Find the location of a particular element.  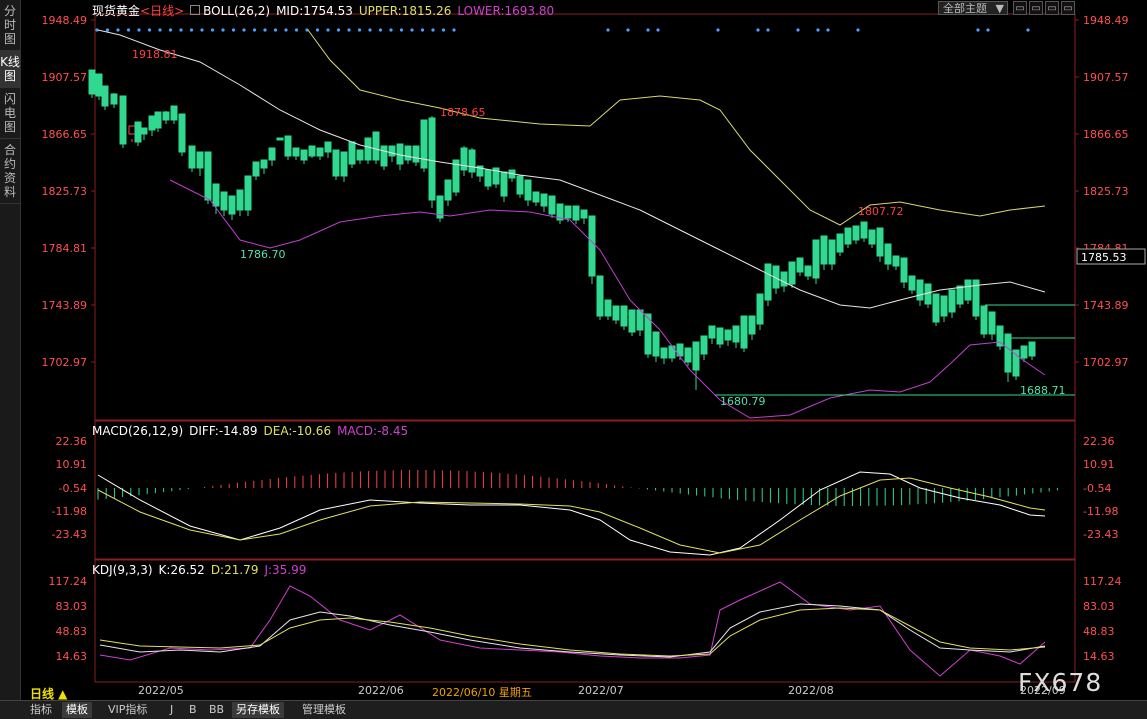

tab-templates: 模板 is located at coordinates (77, 710).